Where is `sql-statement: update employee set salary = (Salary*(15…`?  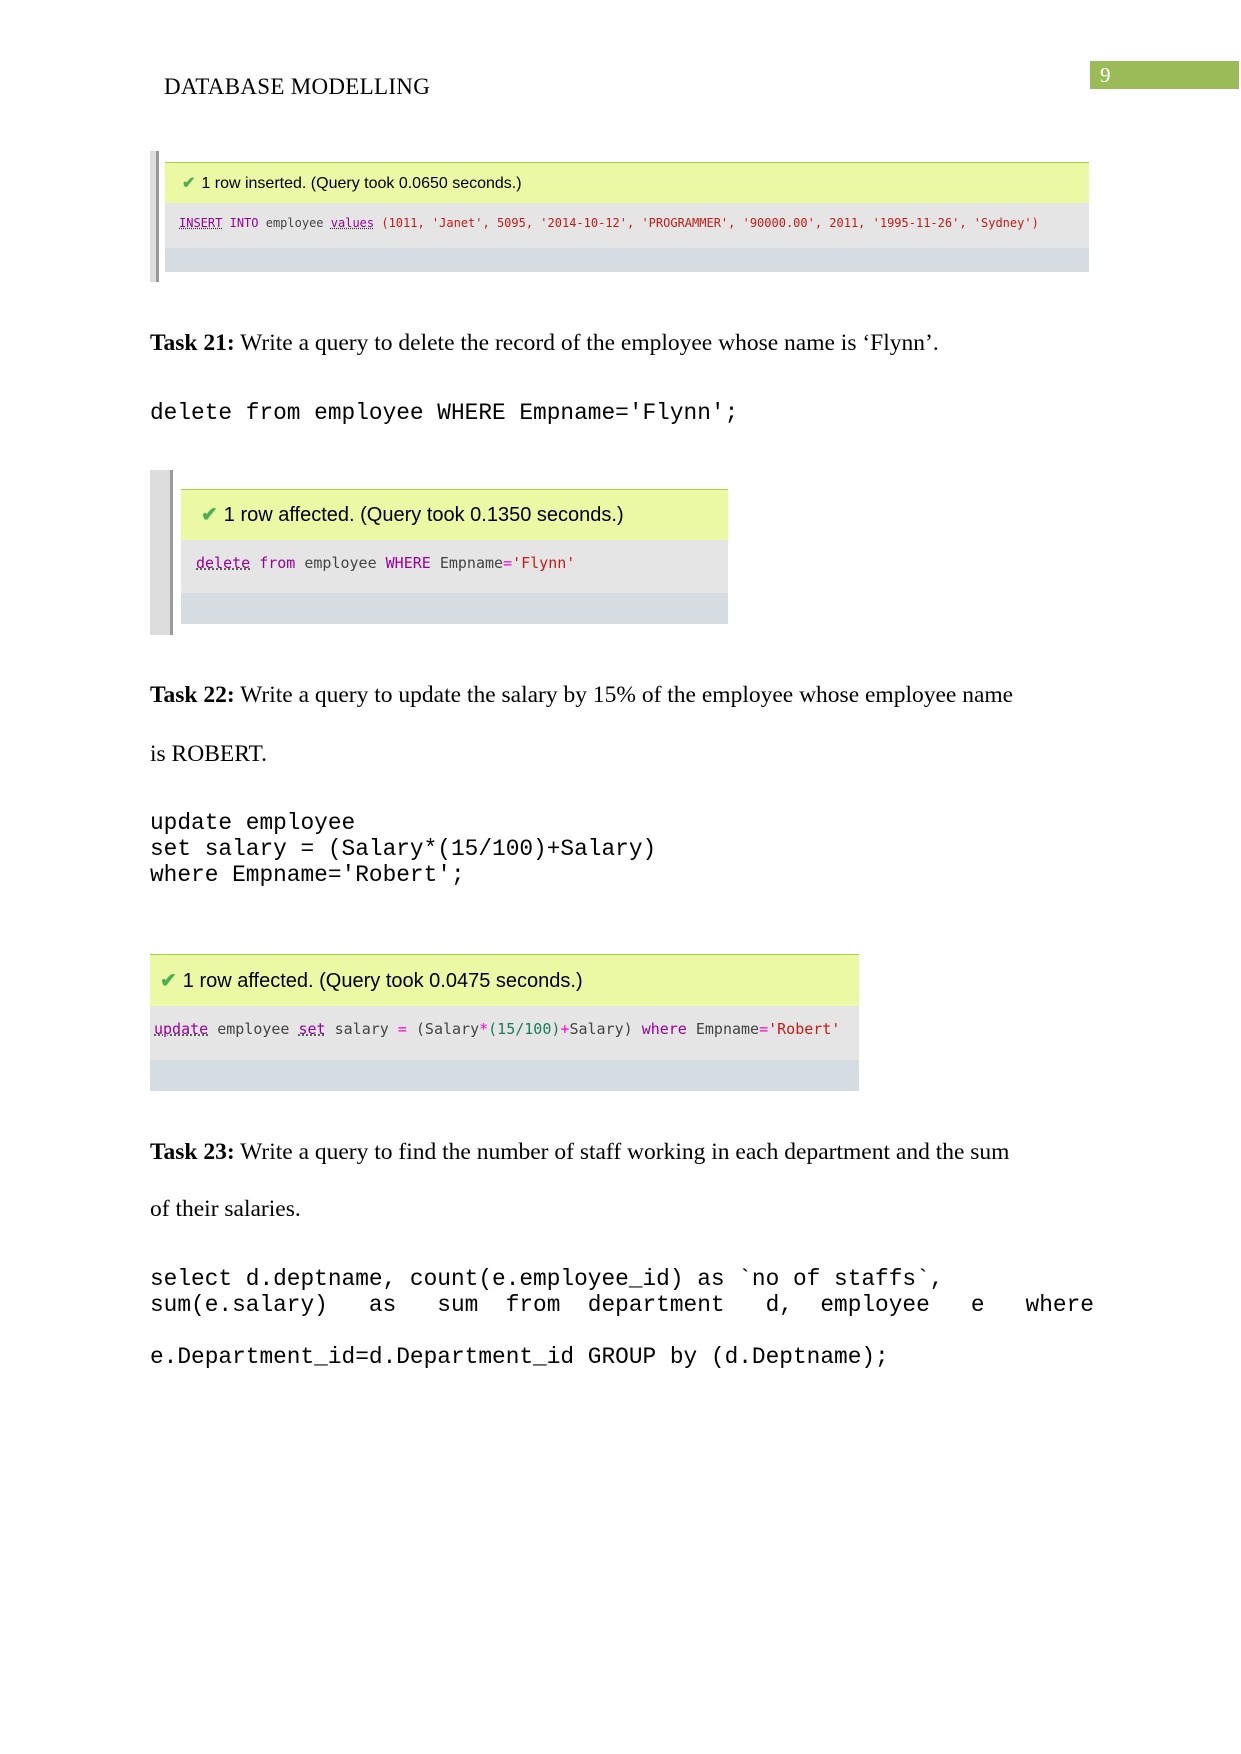
sql-statement: update employee set salary = (Salary*(15… is located at coordinates (504, 1033).